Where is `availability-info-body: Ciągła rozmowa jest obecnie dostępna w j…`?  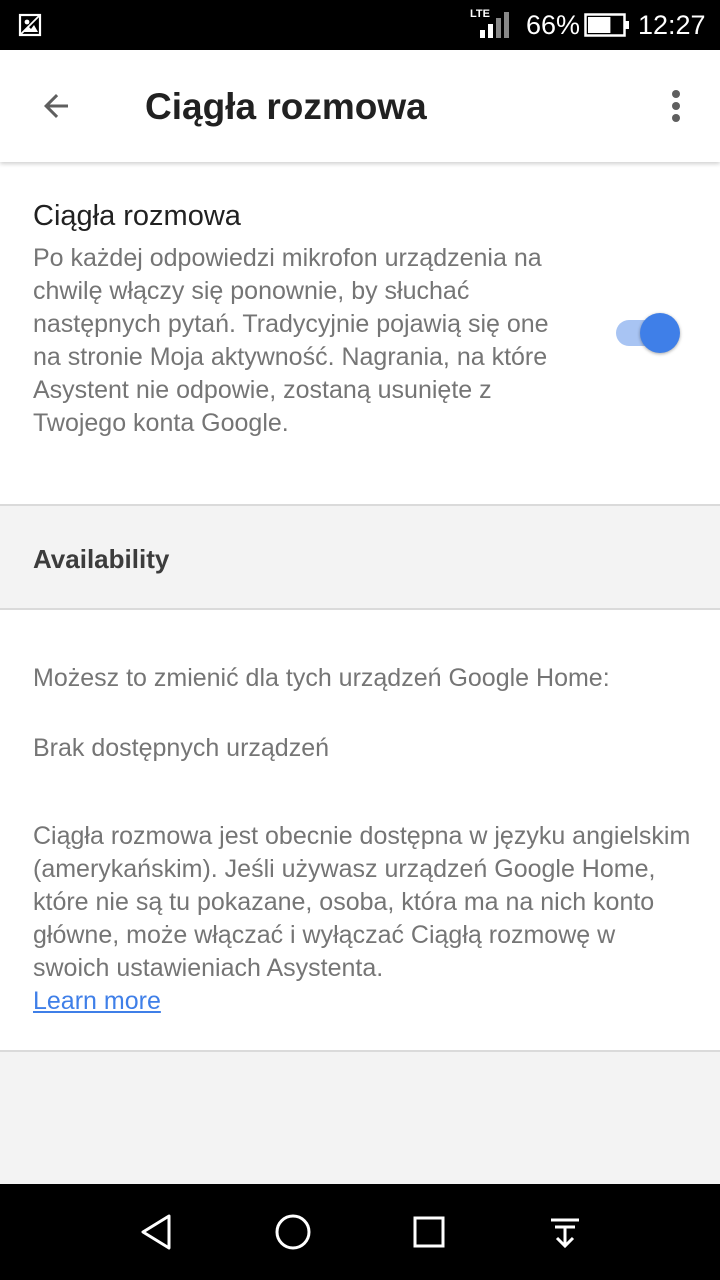 availability-info-body: Ciągła rozmowa jest obecnie dostępna w j… is located at coordinates (362, 902).